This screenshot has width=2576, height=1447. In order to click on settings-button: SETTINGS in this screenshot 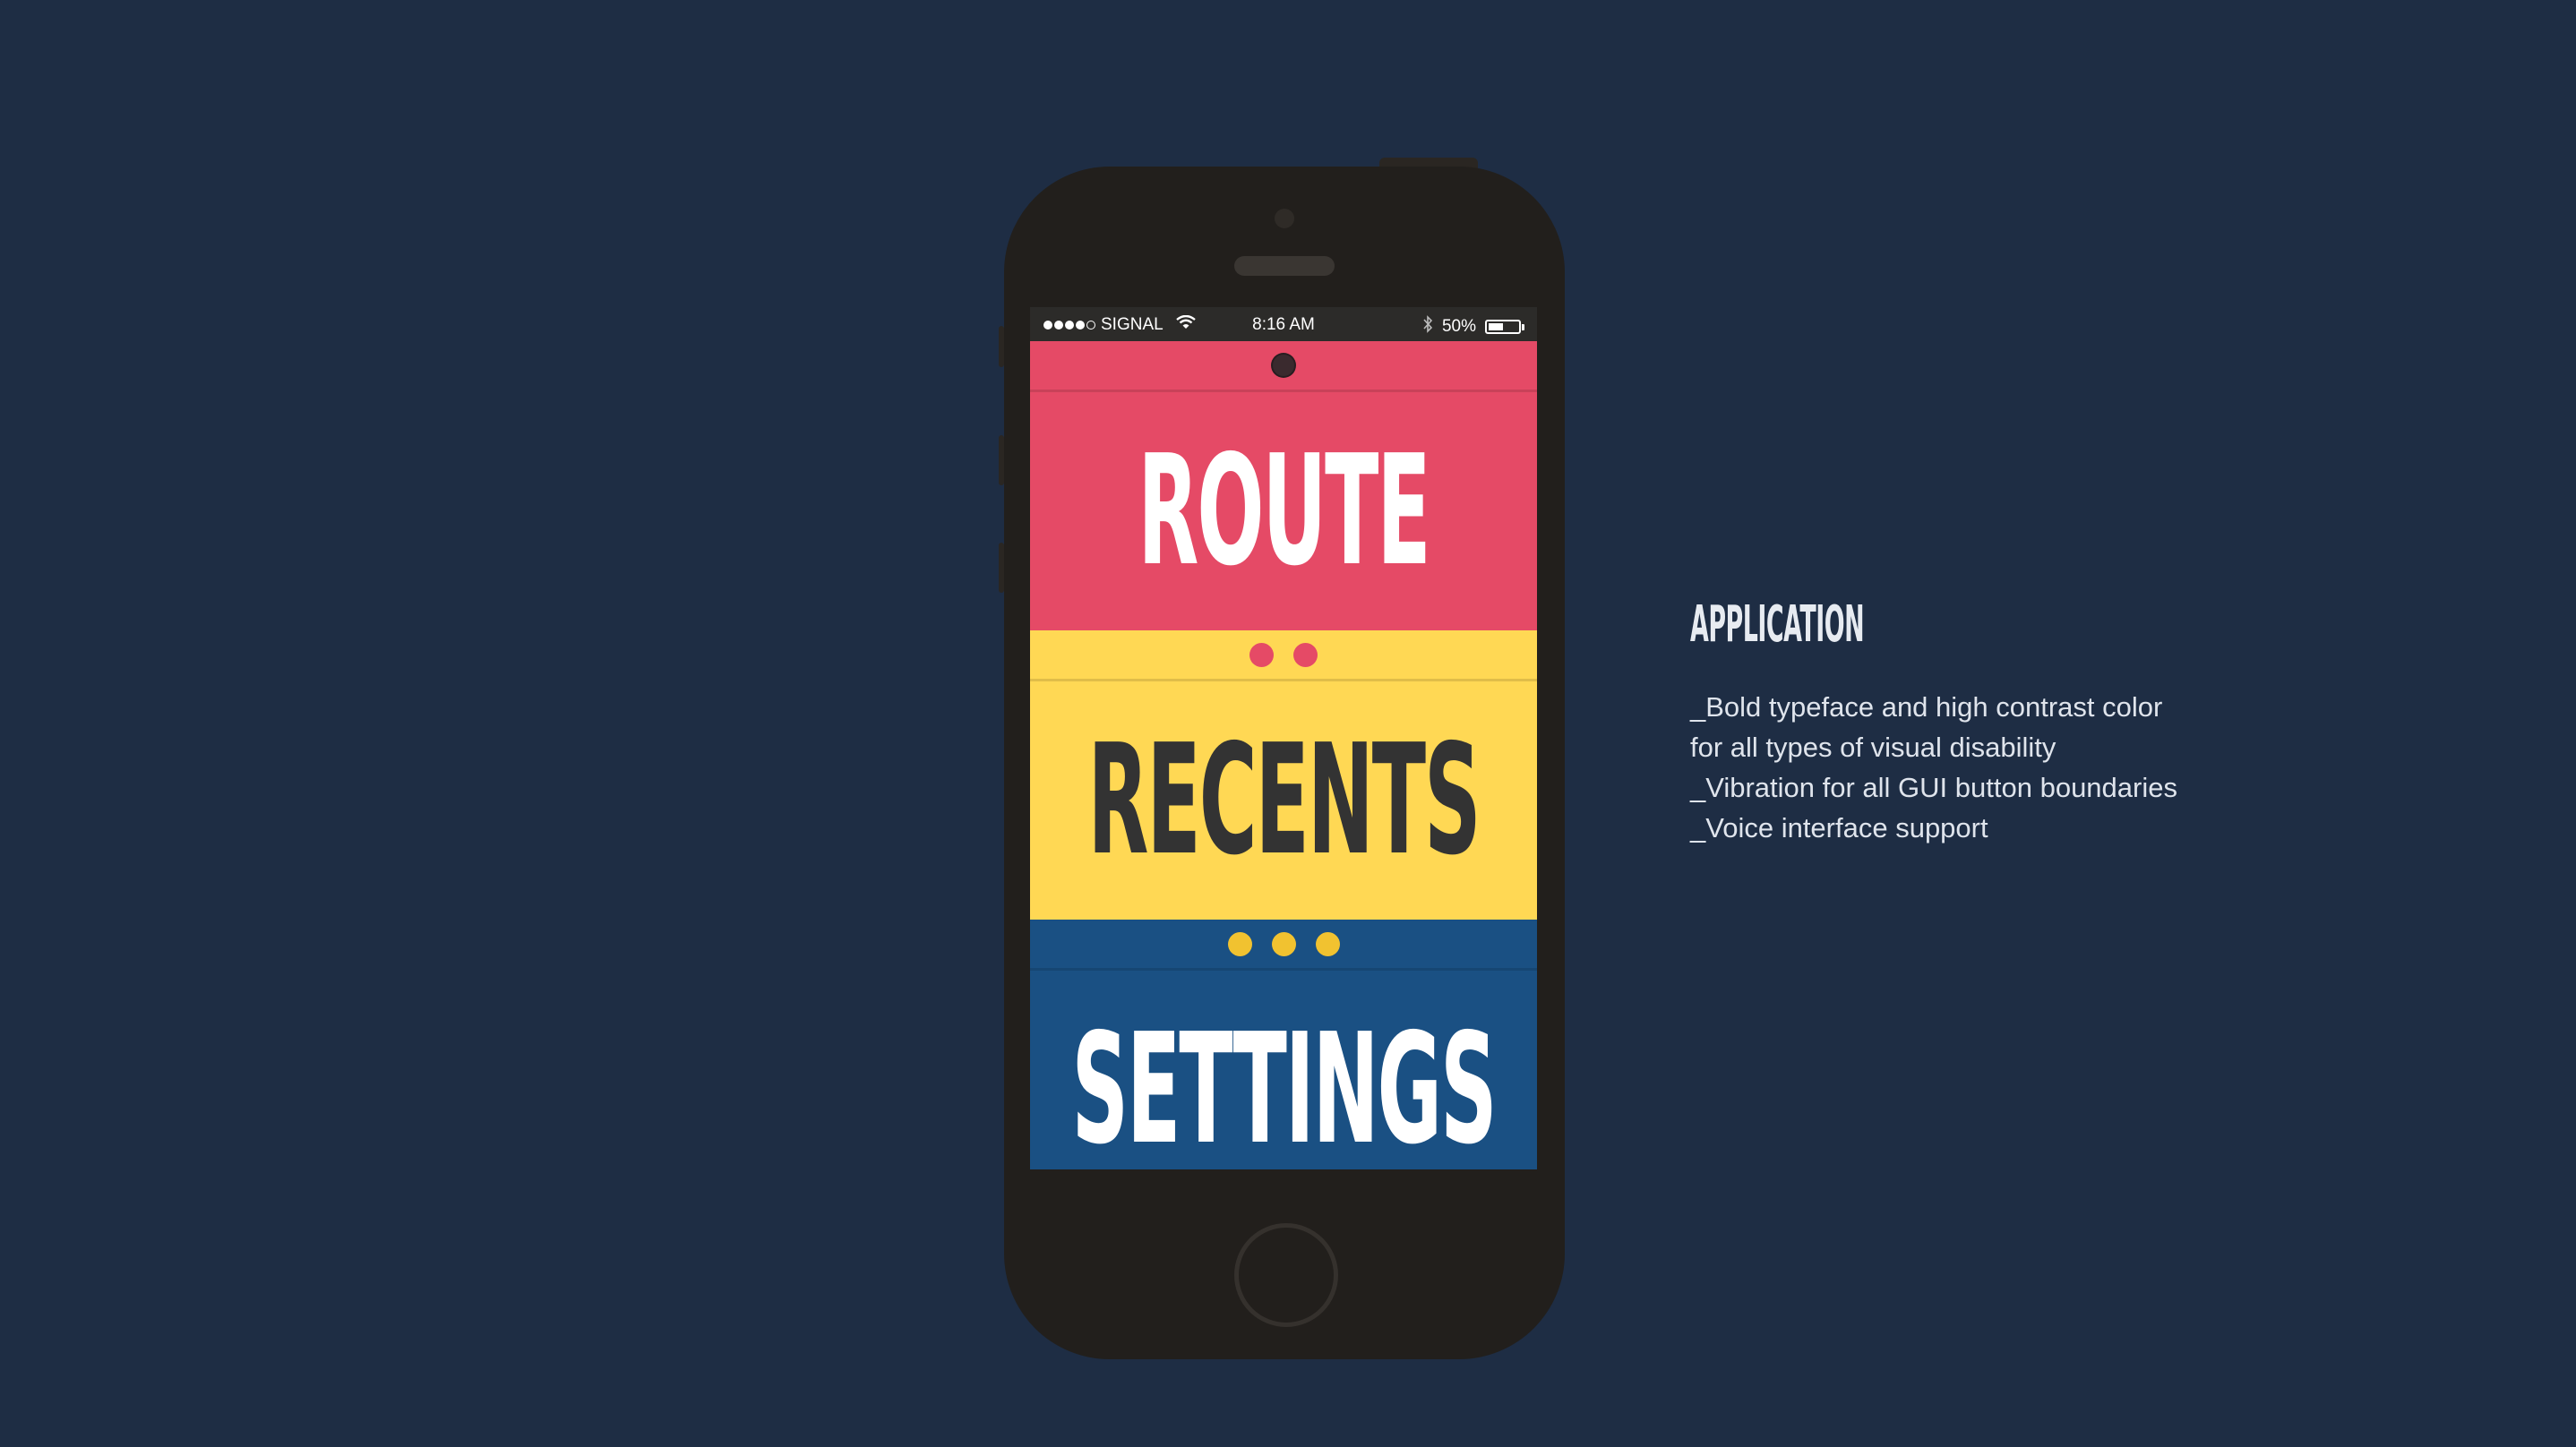, I will do `click(1283, 1044)`.